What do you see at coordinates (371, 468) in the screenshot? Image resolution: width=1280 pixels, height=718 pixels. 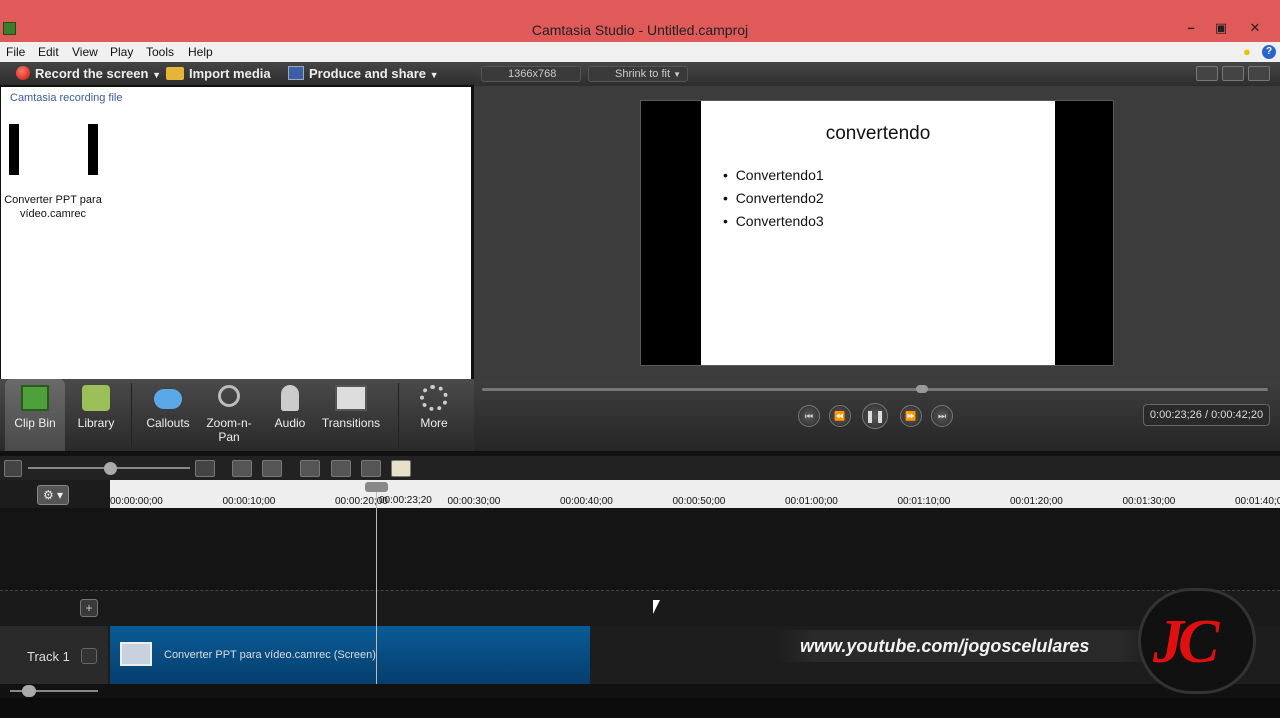 I see `copy-icon` at bounding box center [371, 468].